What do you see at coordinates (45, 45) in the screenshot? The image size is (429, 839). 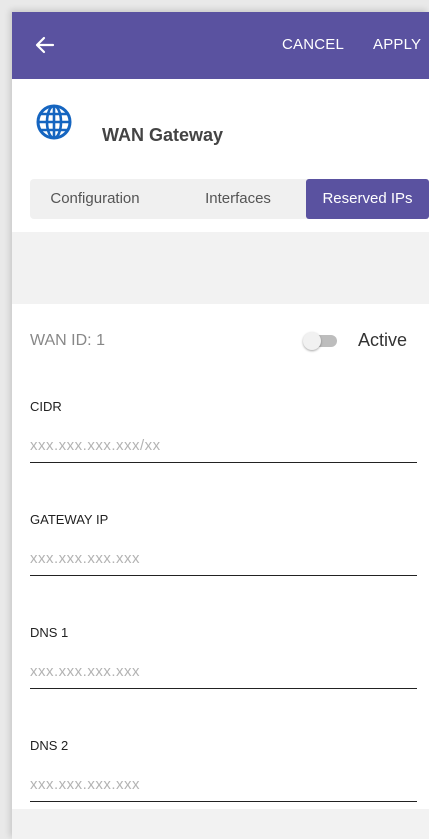 I see `arrow-left-icon` at bounding box center [45, 45].